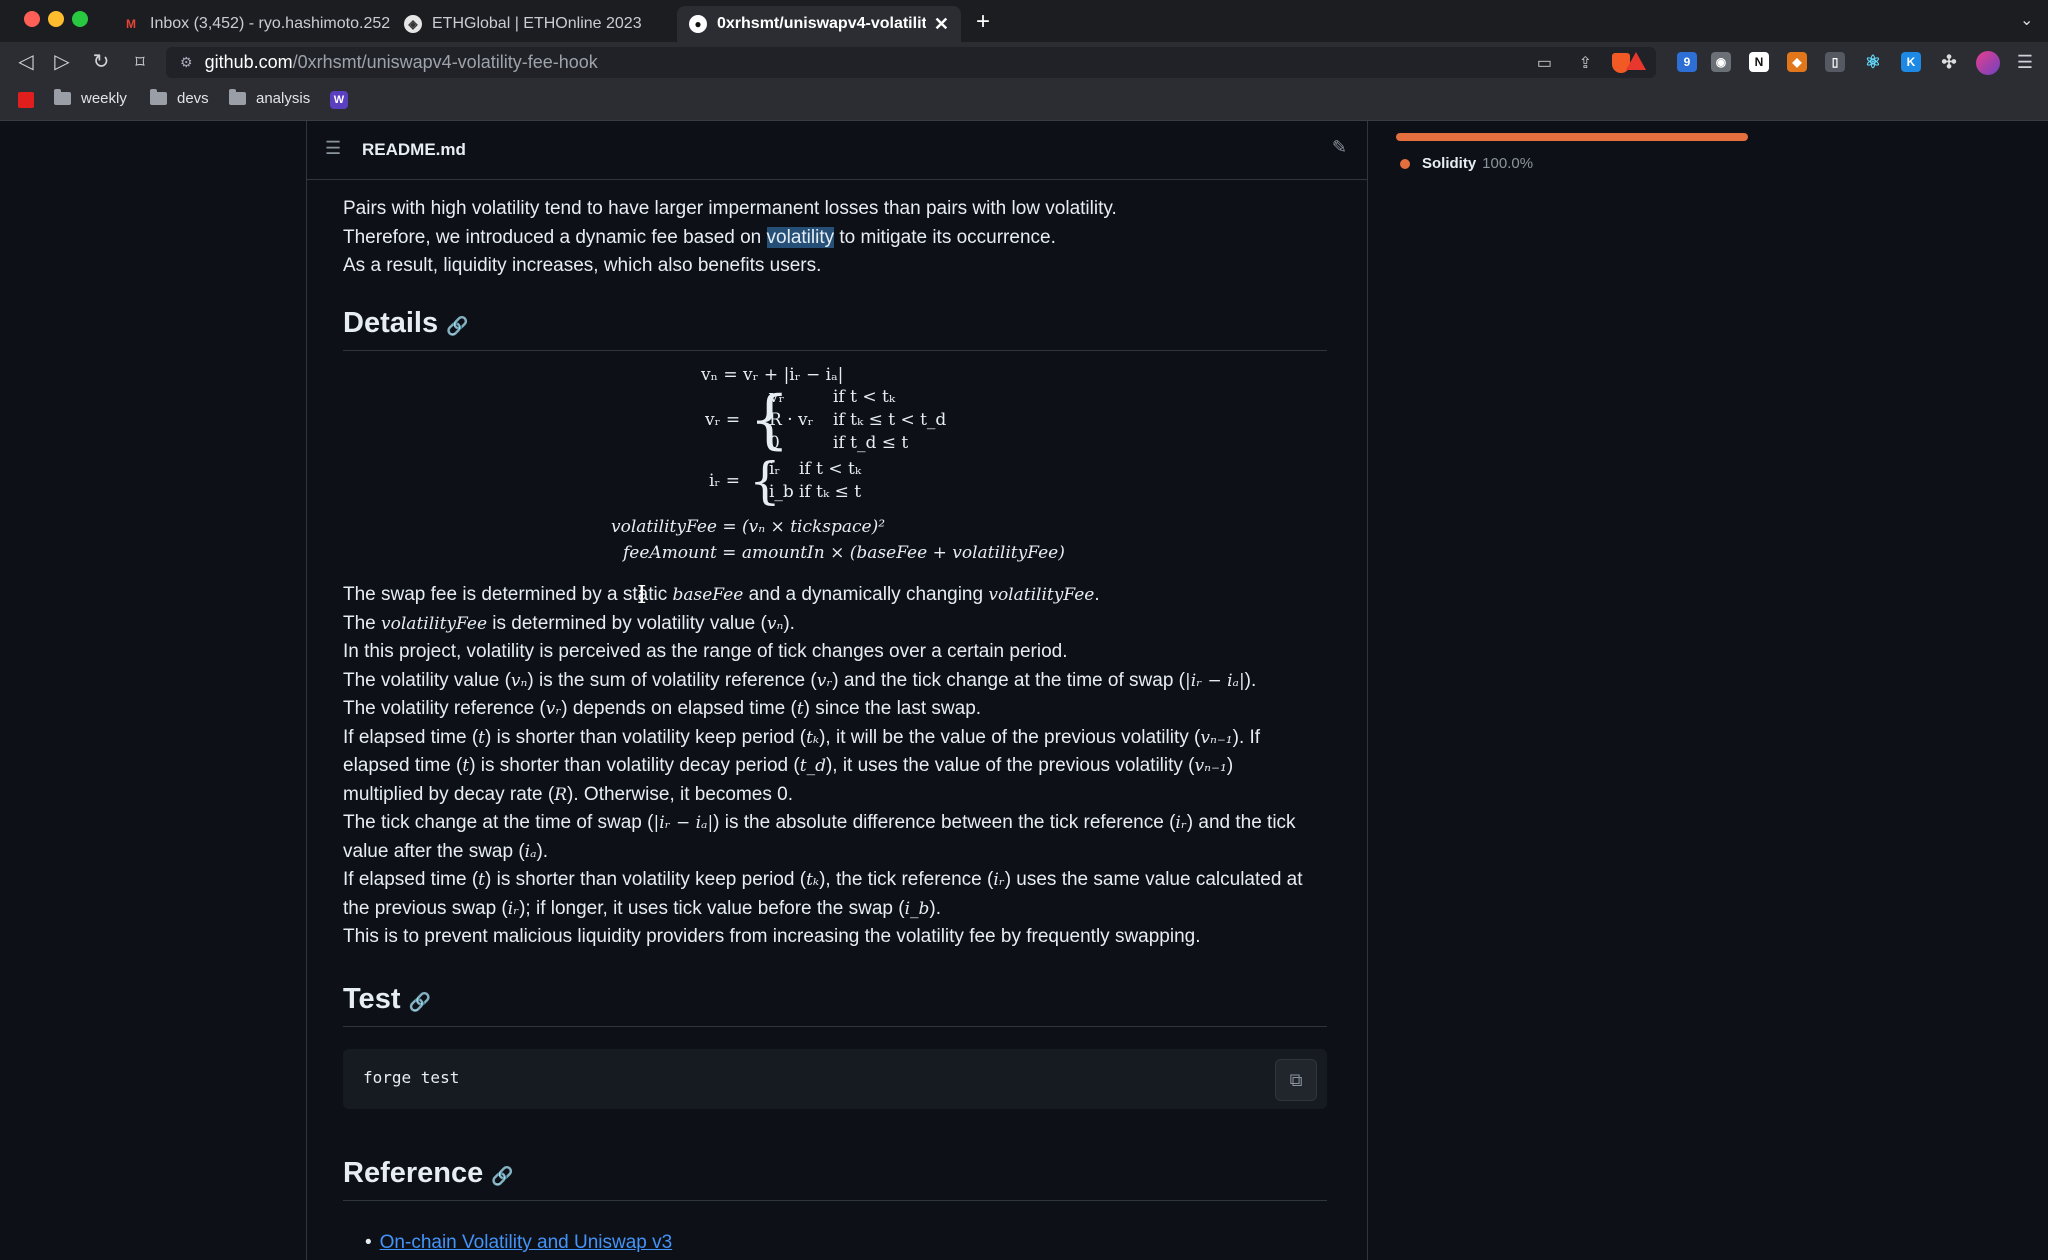  Describe the element at coordinates (1911, 62) in the screenshot. I see `keplr-icon: K` at that location.